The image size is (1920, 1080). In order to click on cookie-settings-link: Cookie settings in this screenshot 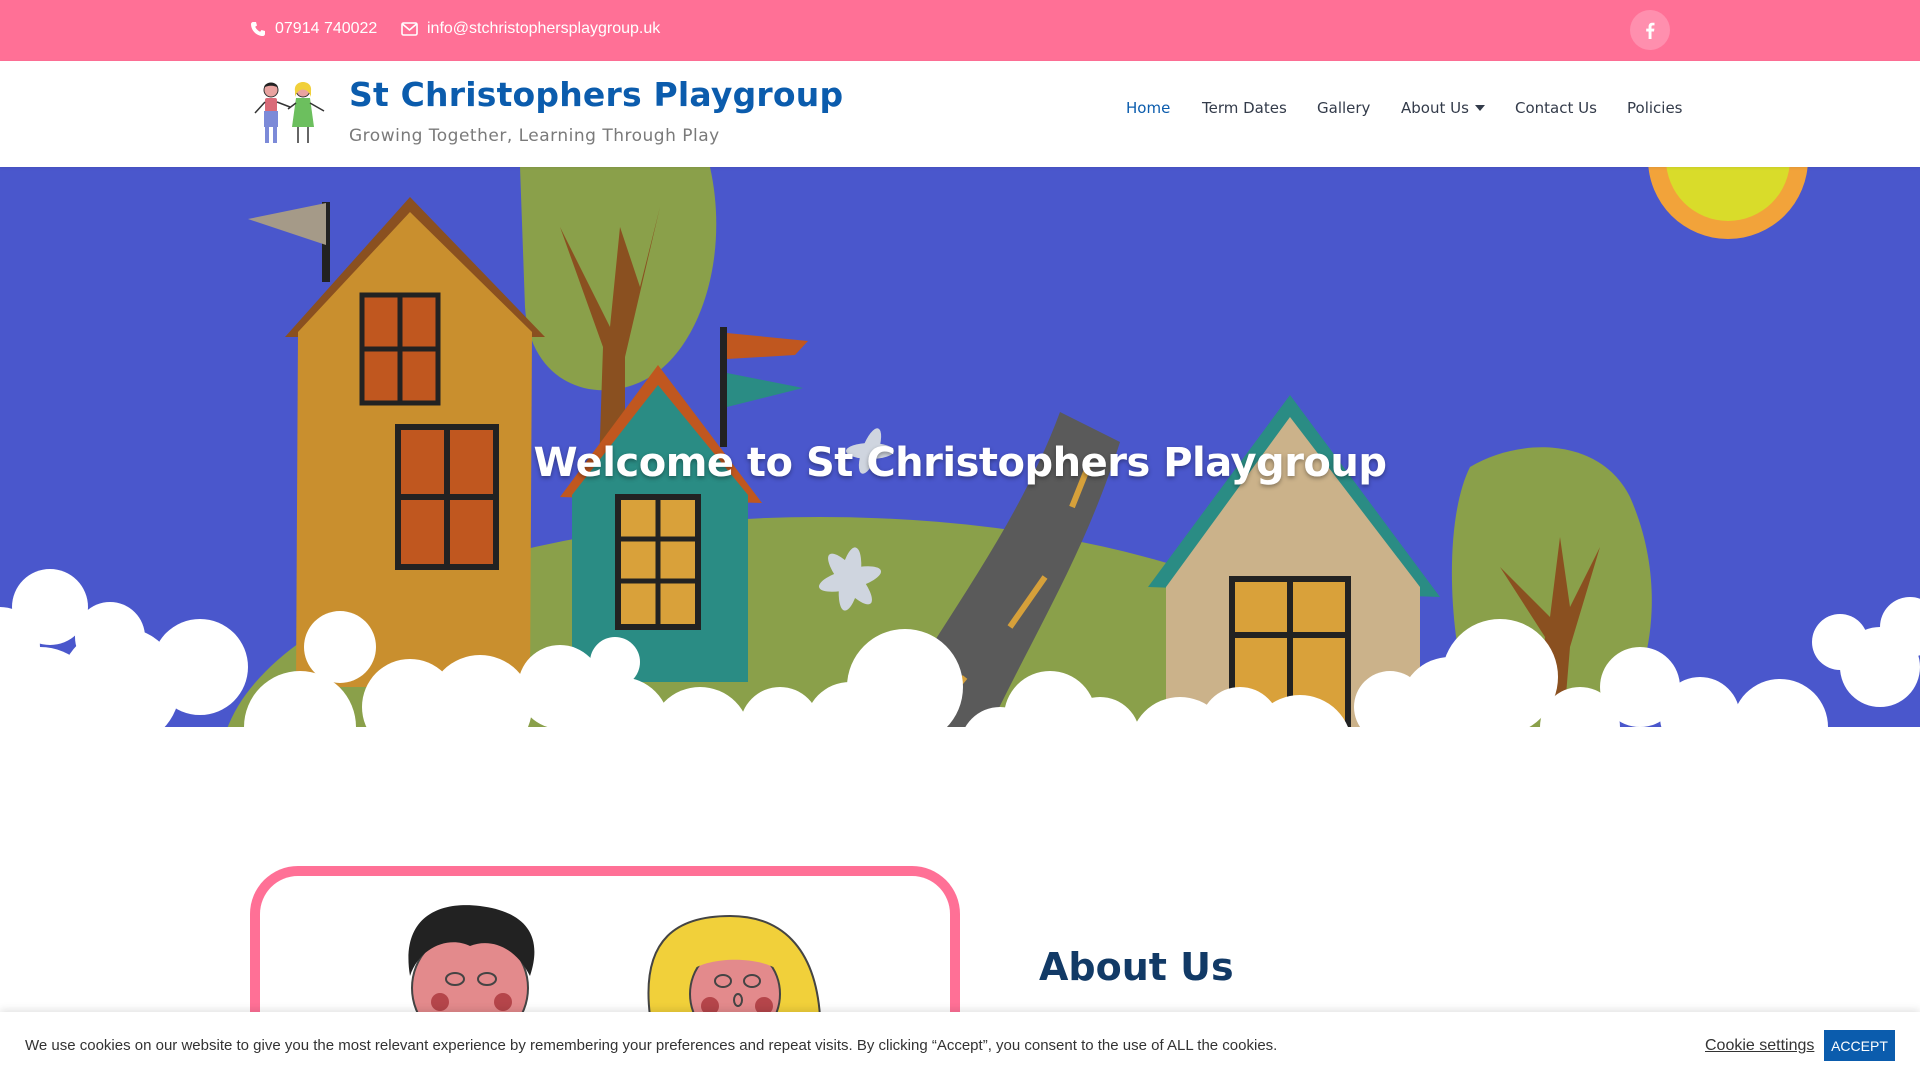, I will do `click(1759, 1046)`.